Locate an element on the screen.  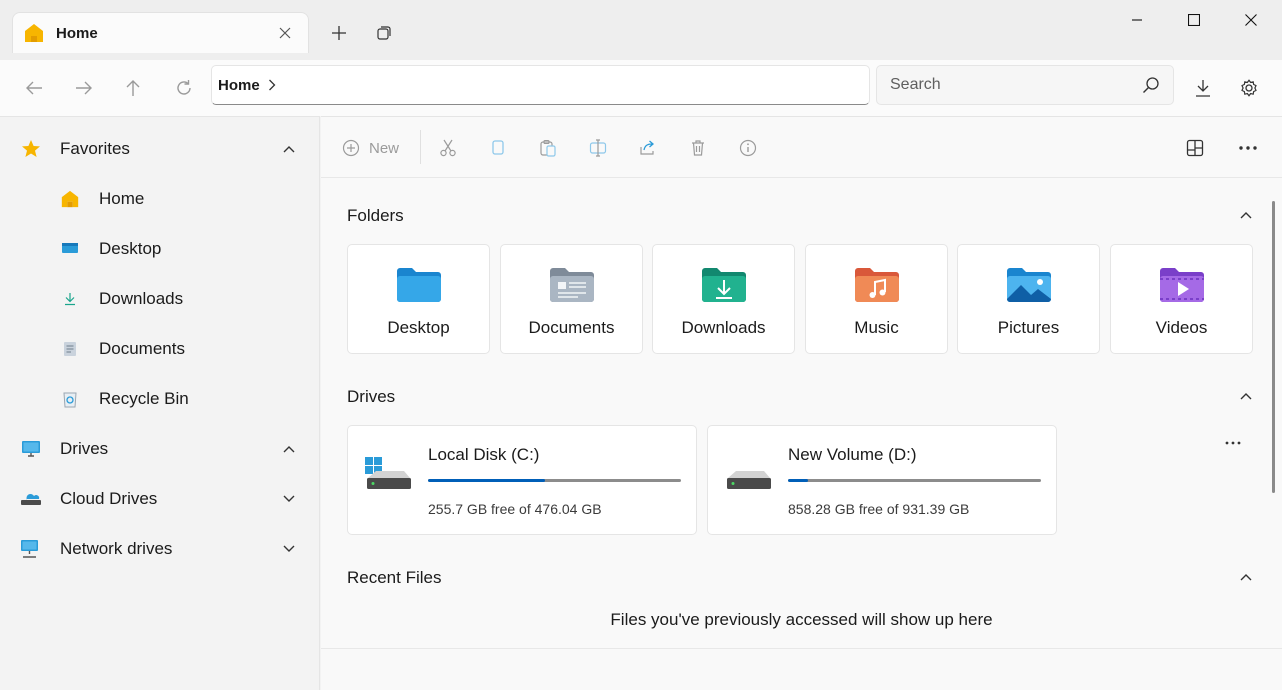
settings-button is located at coordinates (1249, 88).